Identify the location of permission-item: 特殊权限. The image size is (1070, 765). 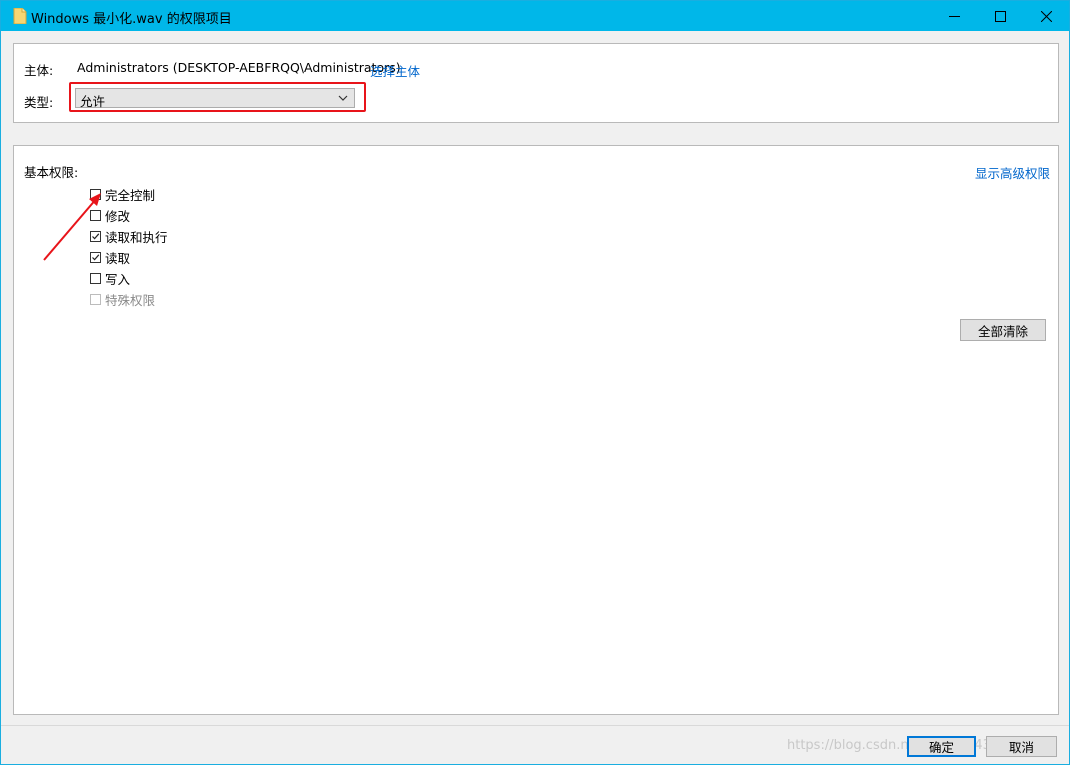
(122, 299).